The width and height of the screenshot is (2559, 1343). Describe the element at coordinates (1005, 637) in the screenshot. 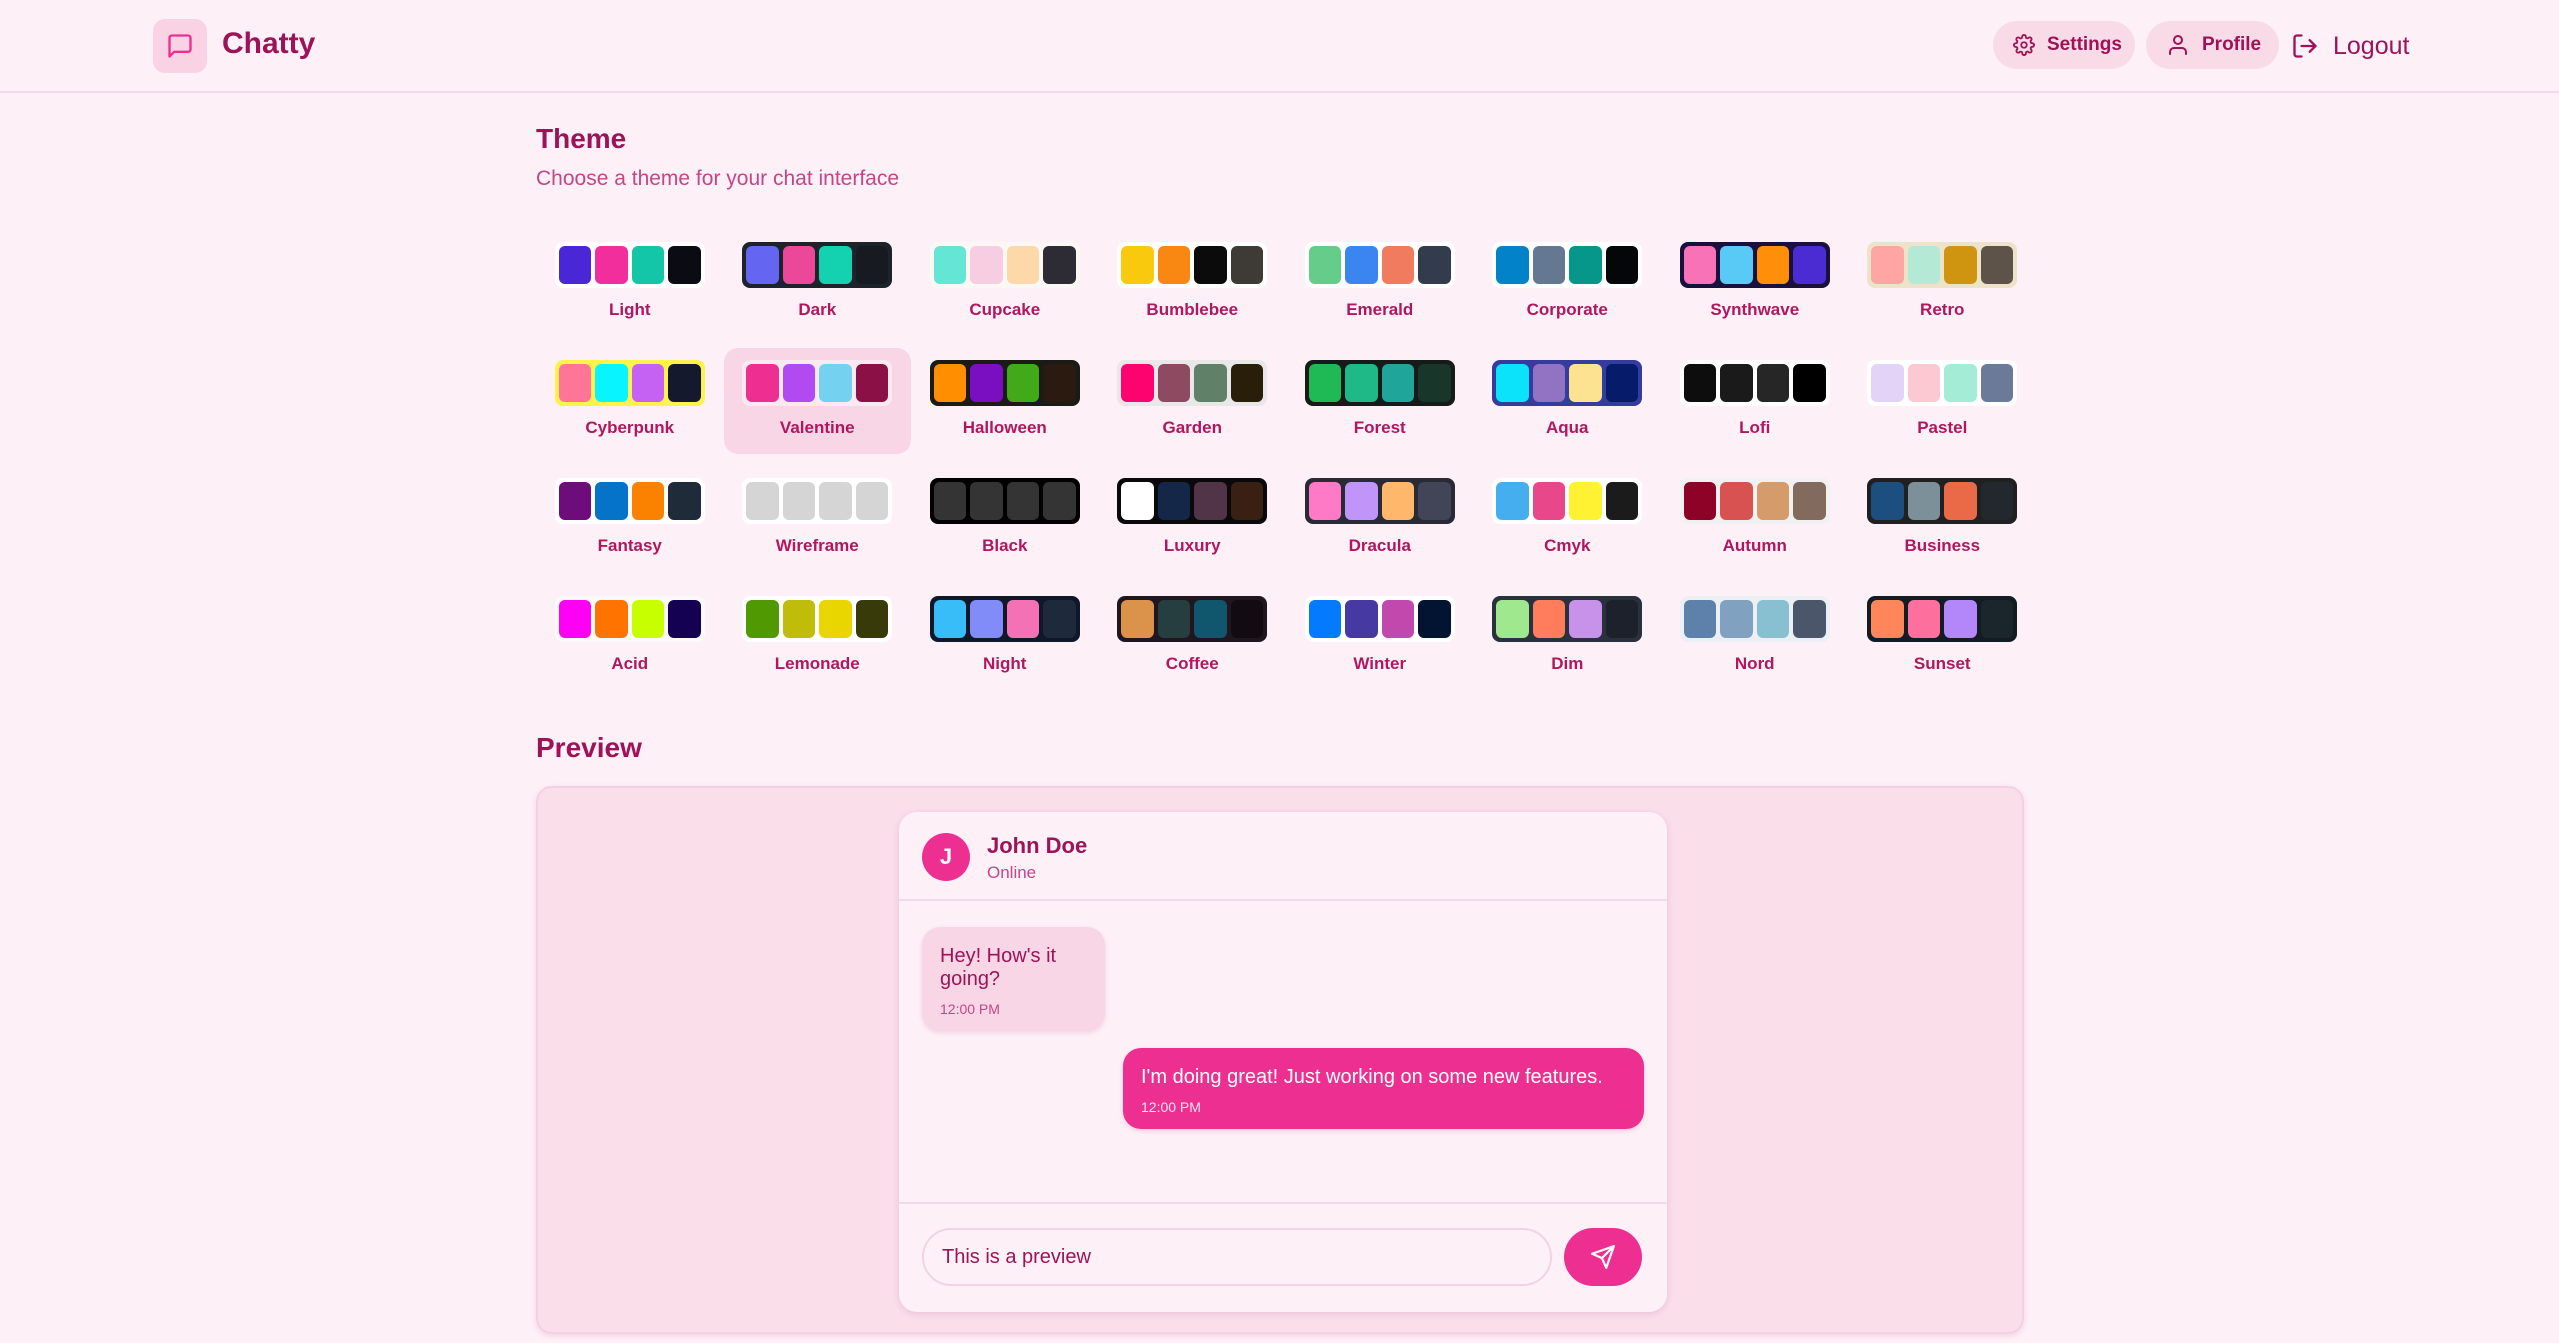

I see `theme-option-night: Night` at that location.